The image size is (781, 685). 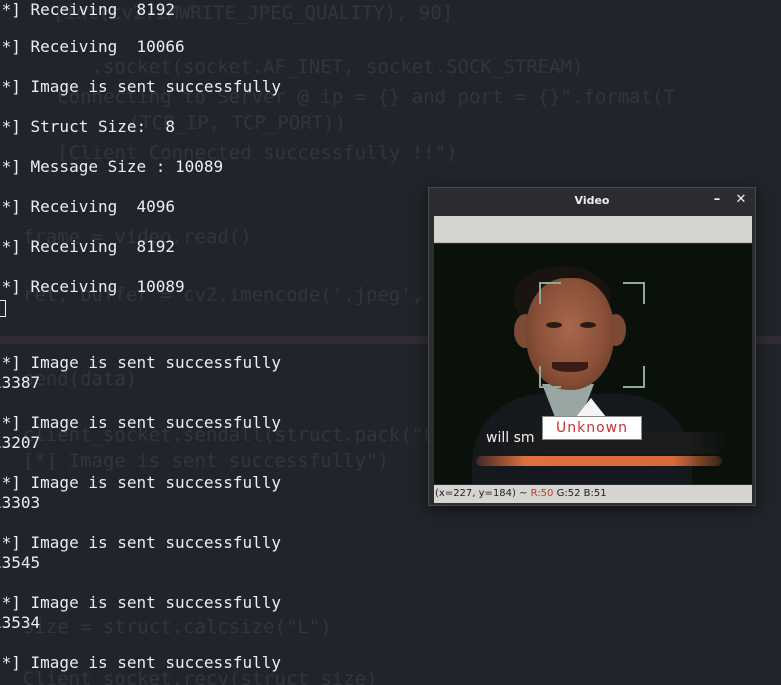 What do you see at coordinates (741, 200) in the screenshot?
I see `close-button: ✕` at bounding box center [741, 200].